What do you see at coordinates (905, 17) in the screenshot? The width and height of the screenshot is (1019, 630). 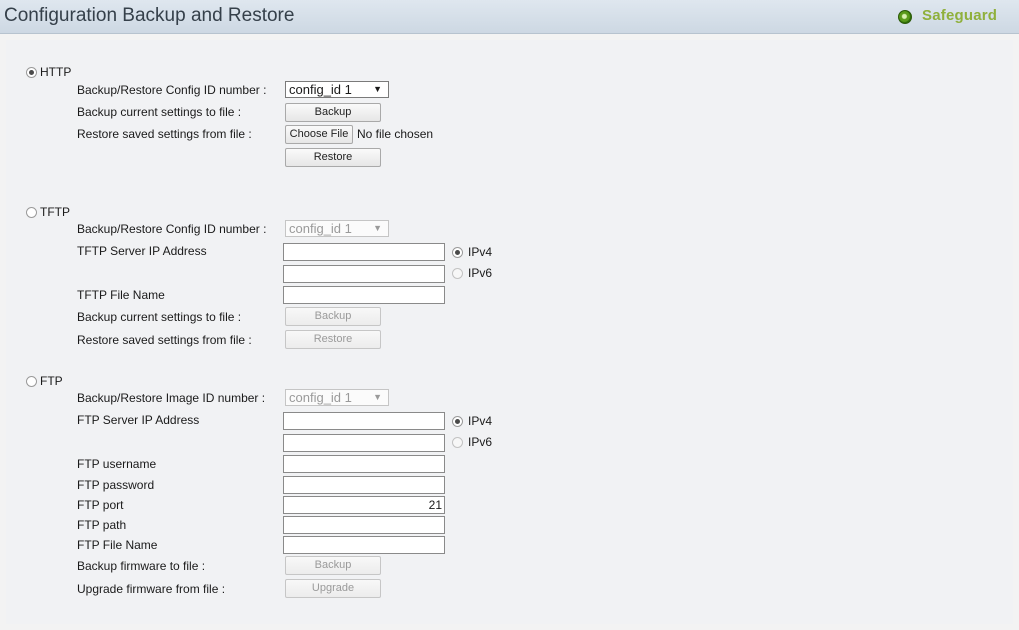 I see `safeguard-status-icon` at bounding box center [905, 17].